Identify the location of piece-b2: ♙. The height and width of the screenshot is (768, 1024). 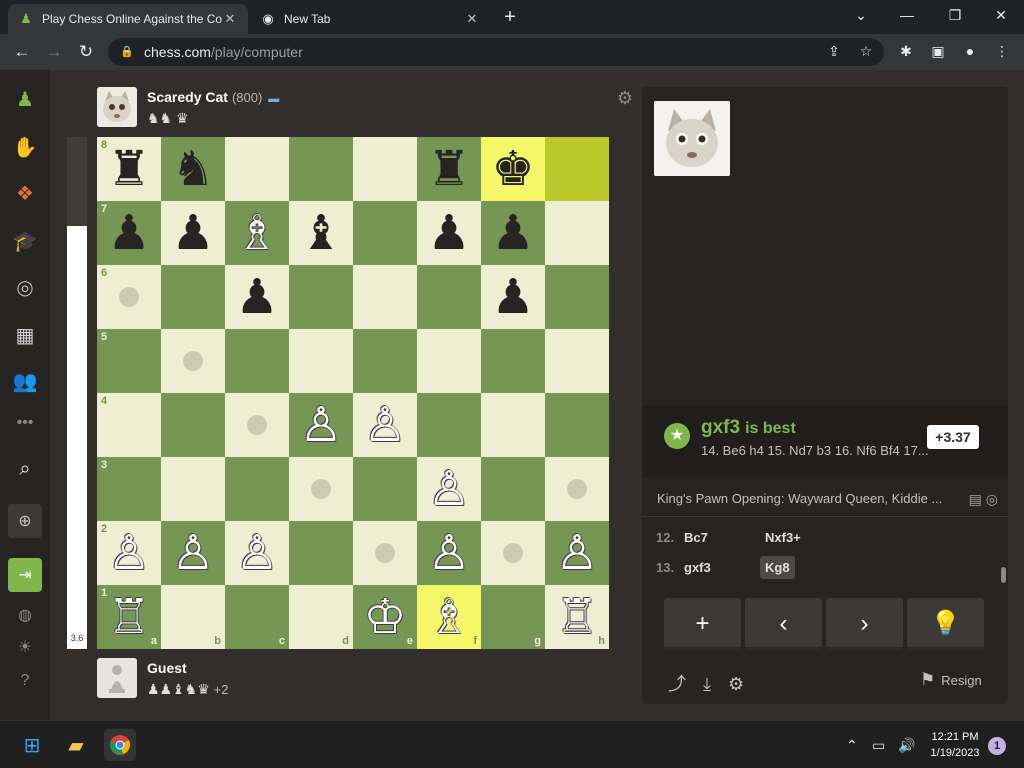
(193, 553).